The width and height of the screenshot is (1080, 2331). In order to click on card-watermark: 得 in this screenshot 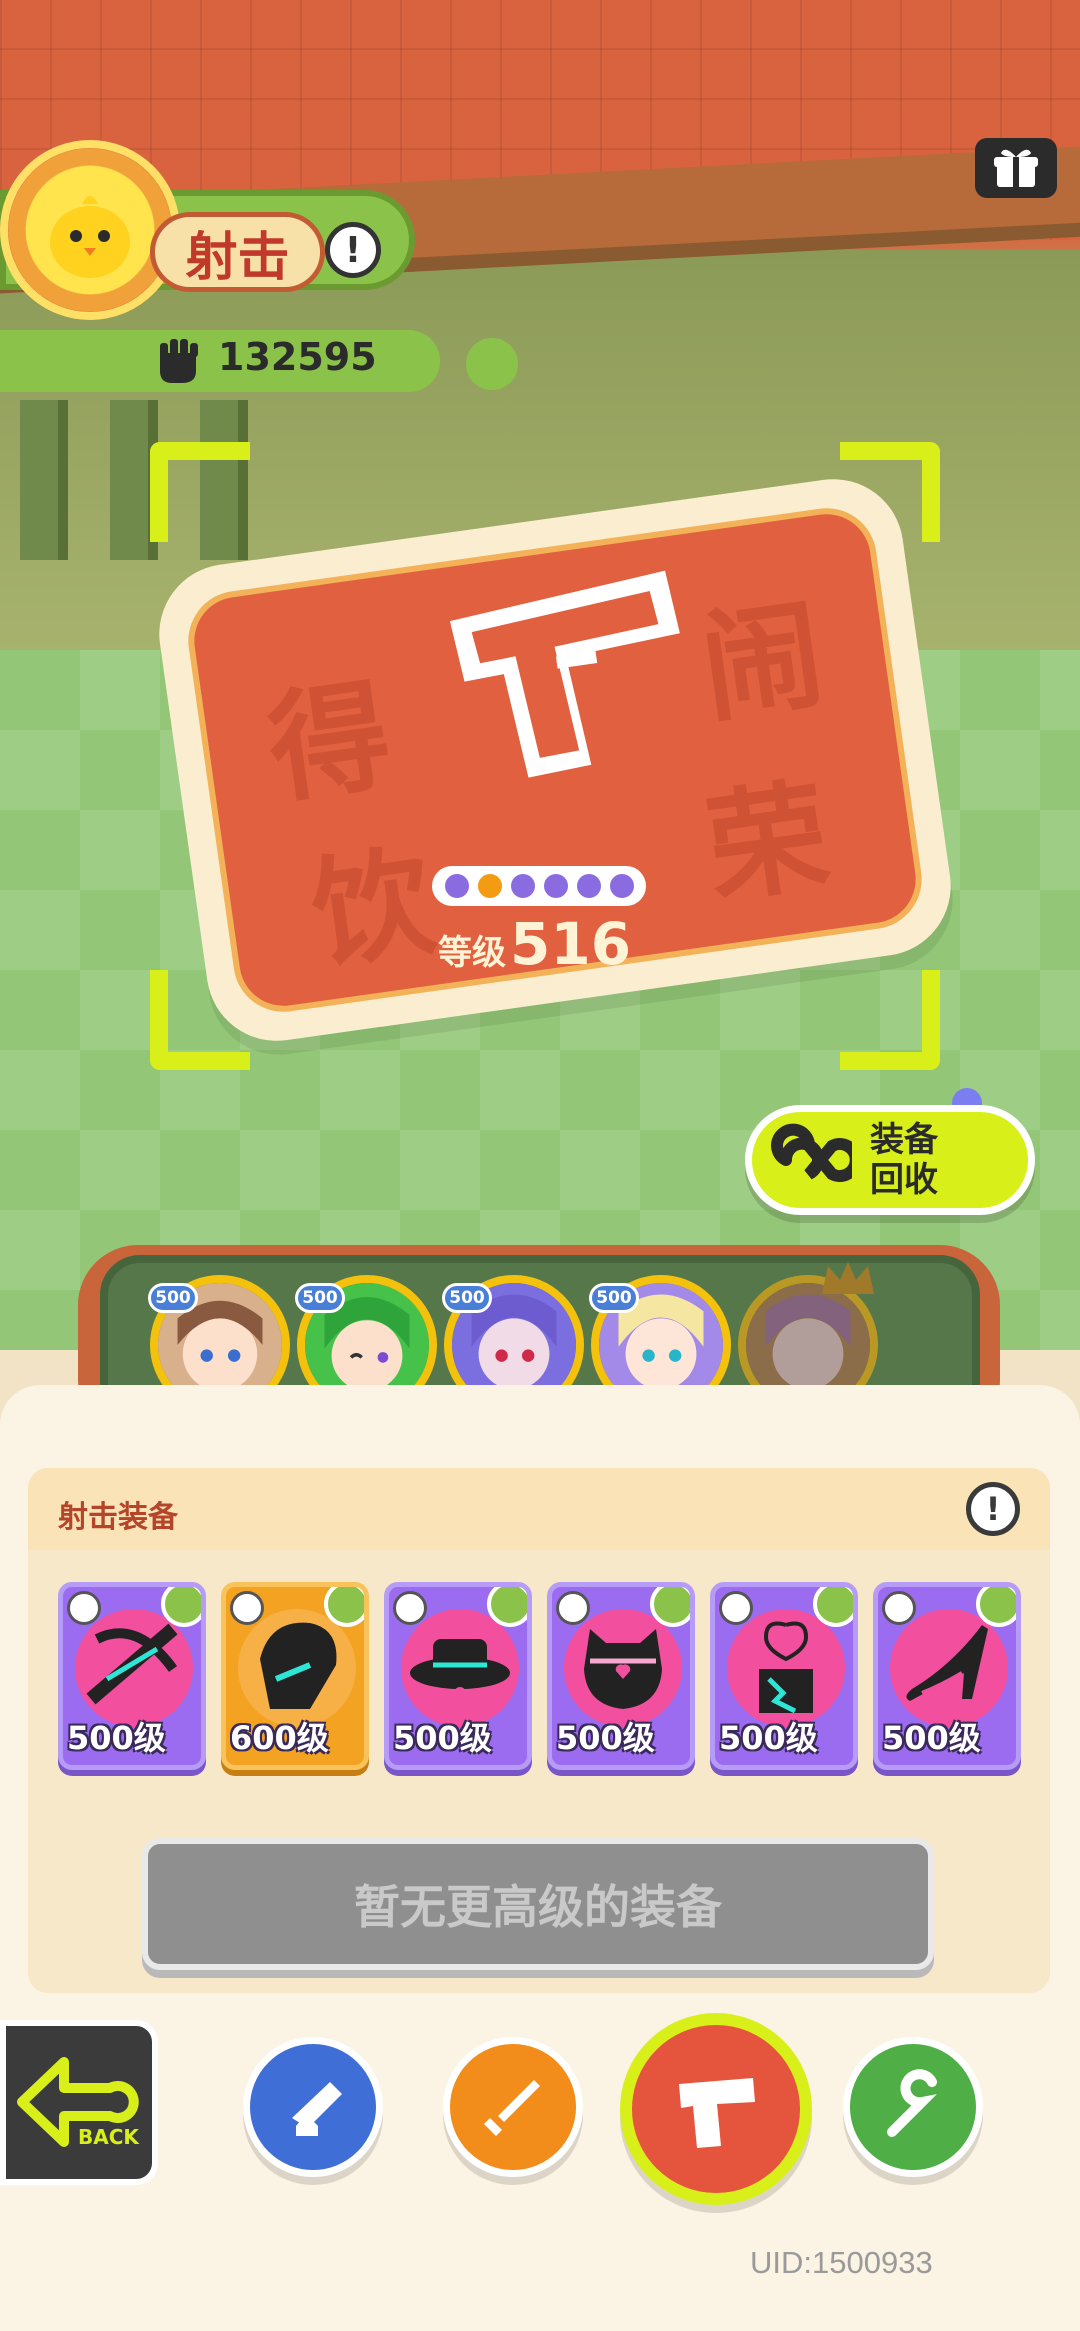, I will do `click(329, 743)`.